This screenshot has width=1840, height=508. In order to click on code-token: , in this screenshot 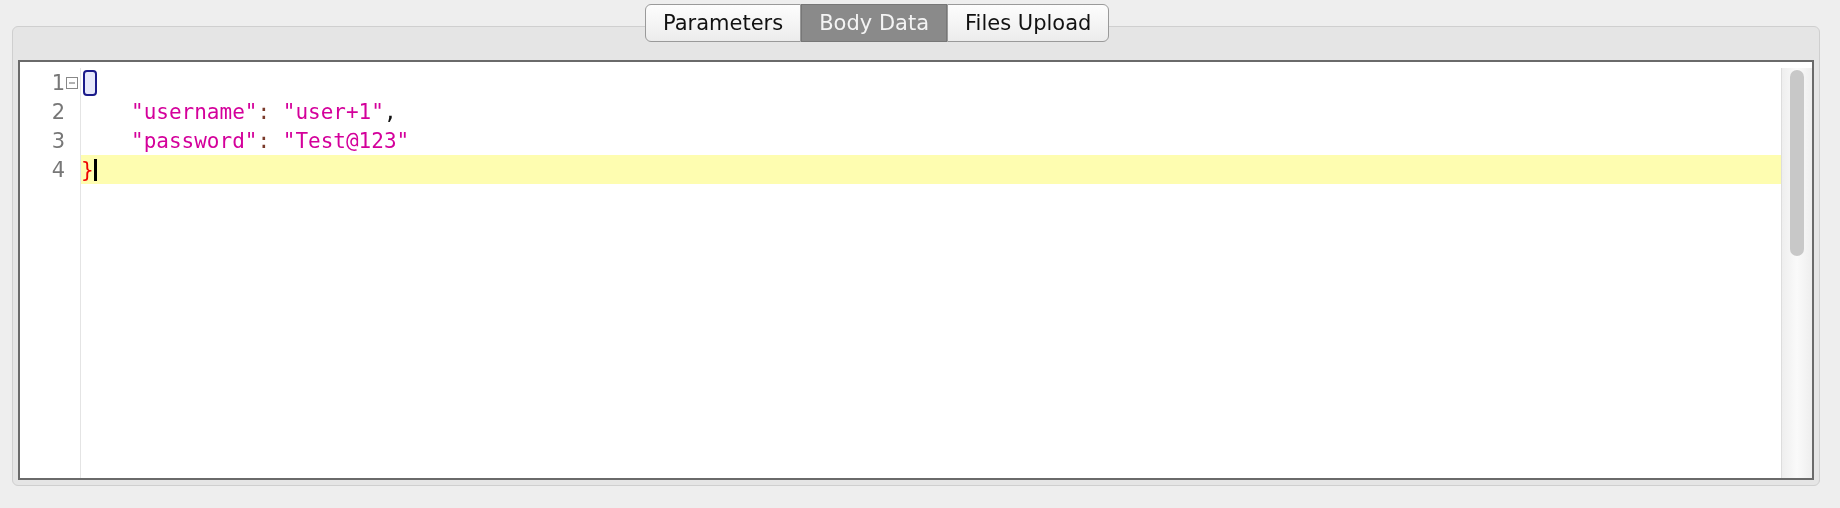, I will do `click(390, 111)`.